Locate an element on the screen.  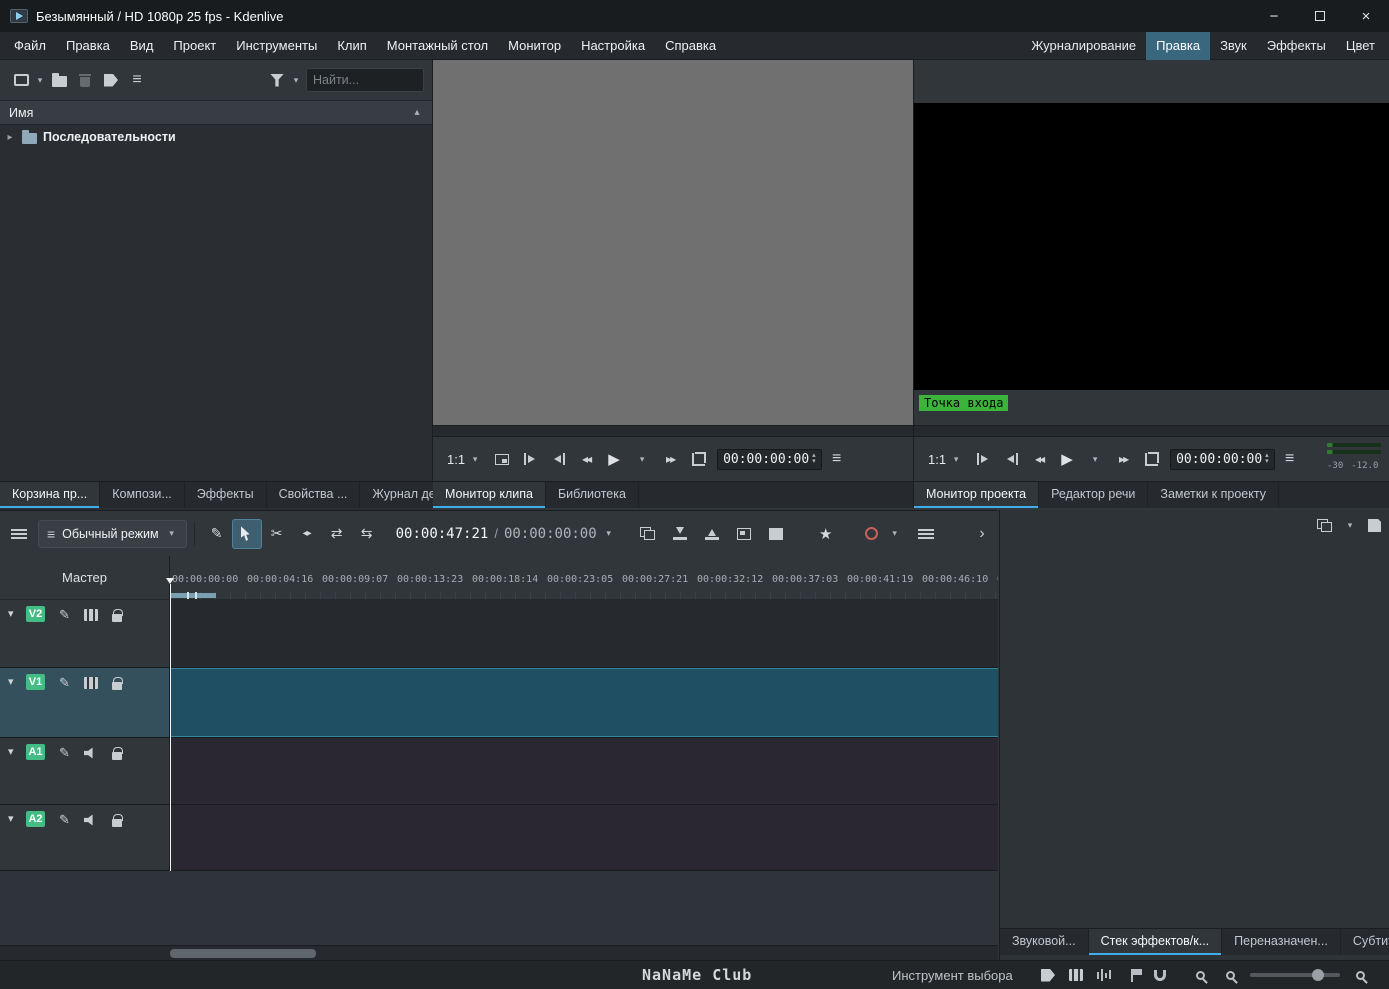
timeline-horizontal-scrollbar is located at coordinates (499, 952).